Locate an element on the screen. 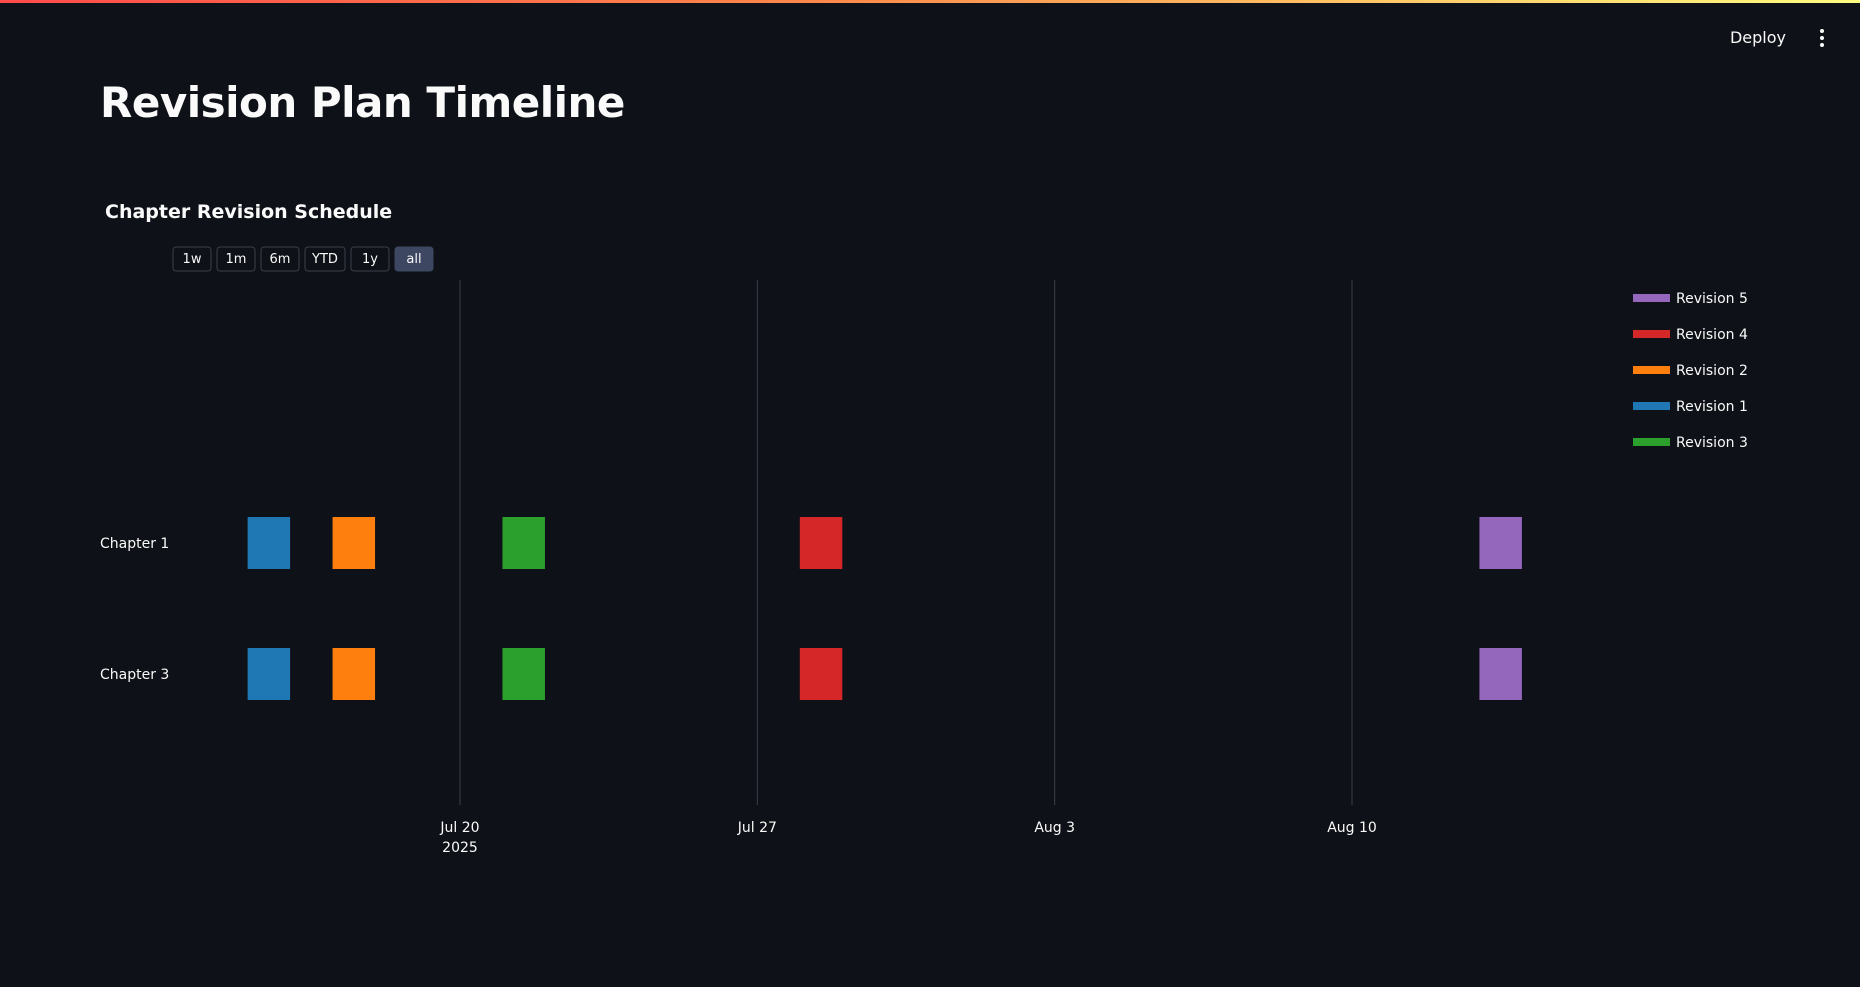 Image resolution: width=1860 pixels, height=987 pixels. legend-label: Revision 3 is located at coordinates (1712, 443).